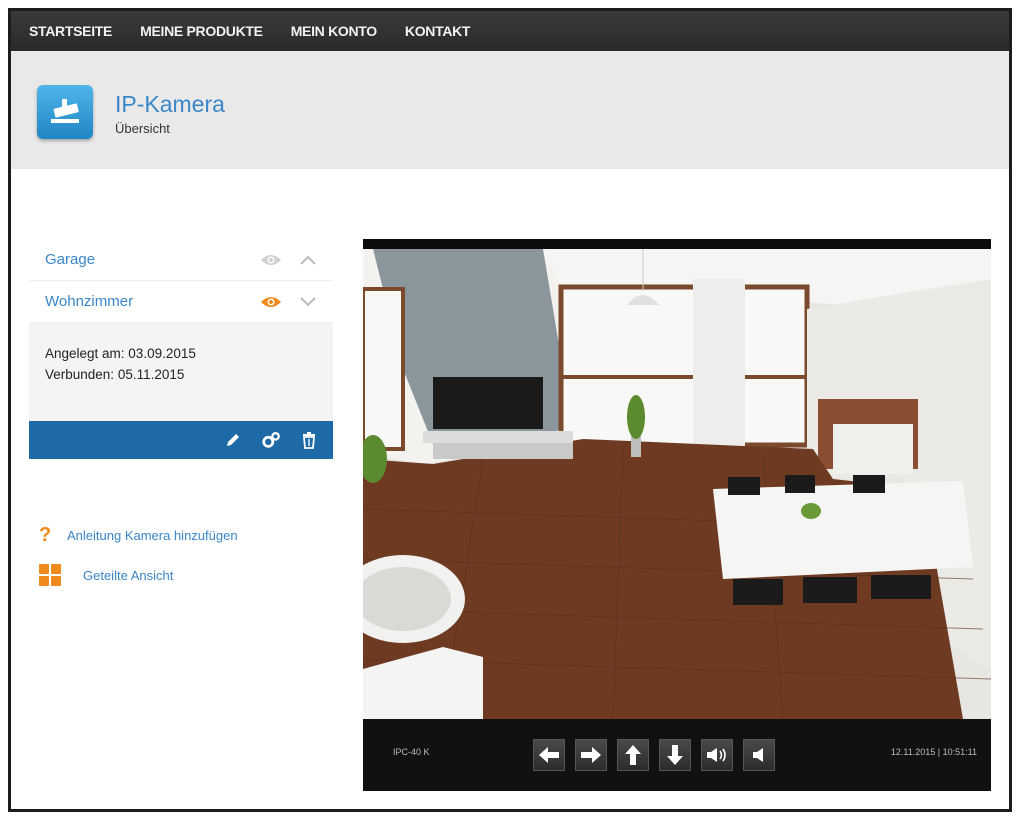 Image resolution: width=1020 pixels, height=820 pixels. What do you see at coordinates (308, 301) in the screenshot?
I see `chevron-down-icon` at bounding box center [308, 301].